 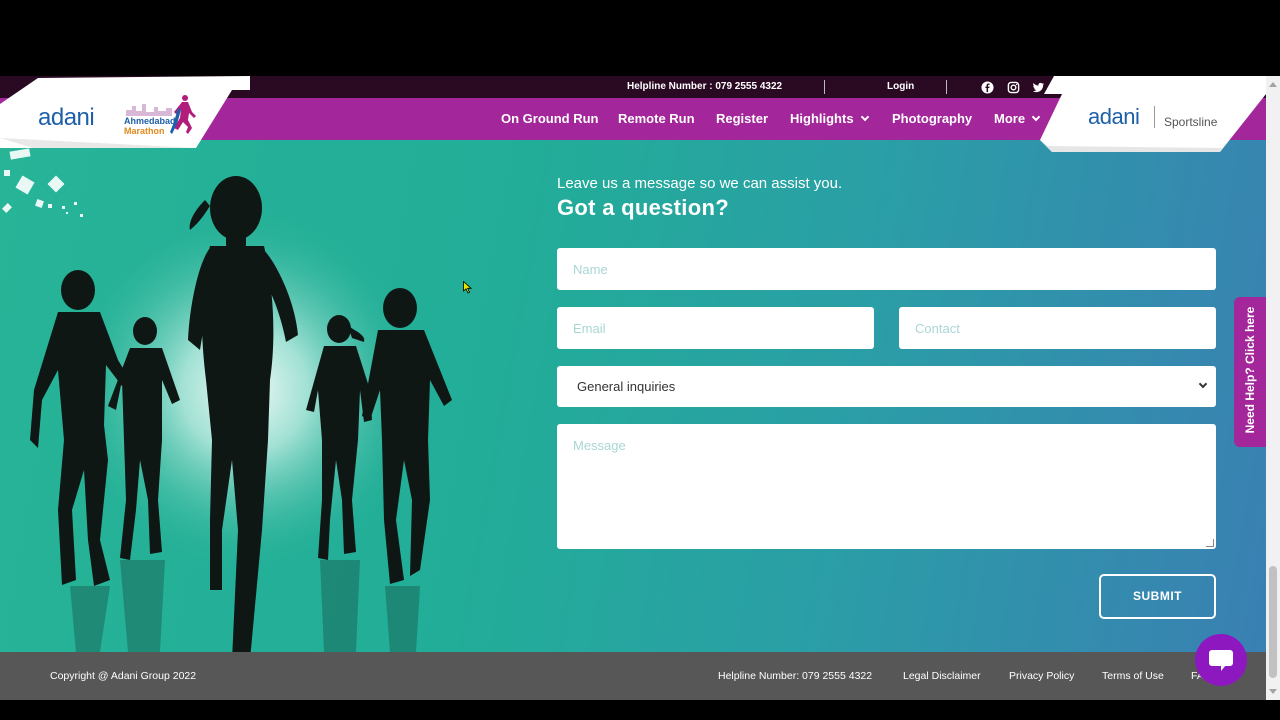 I want to click on chat-button, so click(x=1221, y=660).